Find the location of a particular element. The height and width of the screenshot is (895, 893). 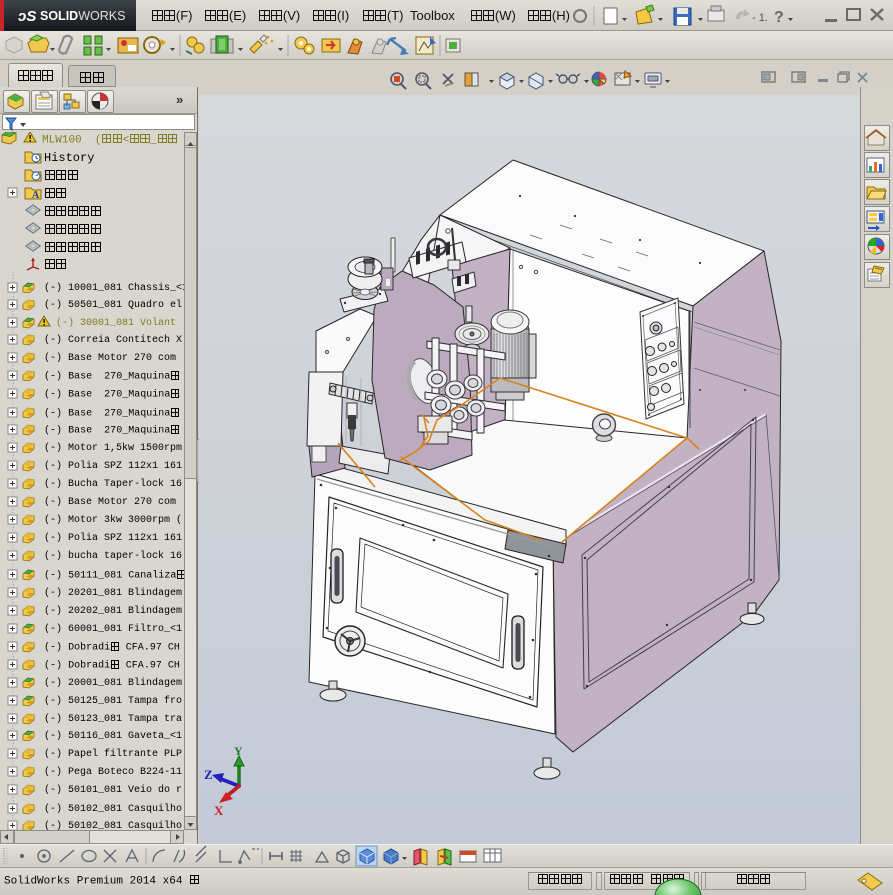

svg-text: Z is located at coordinates (208, 774).